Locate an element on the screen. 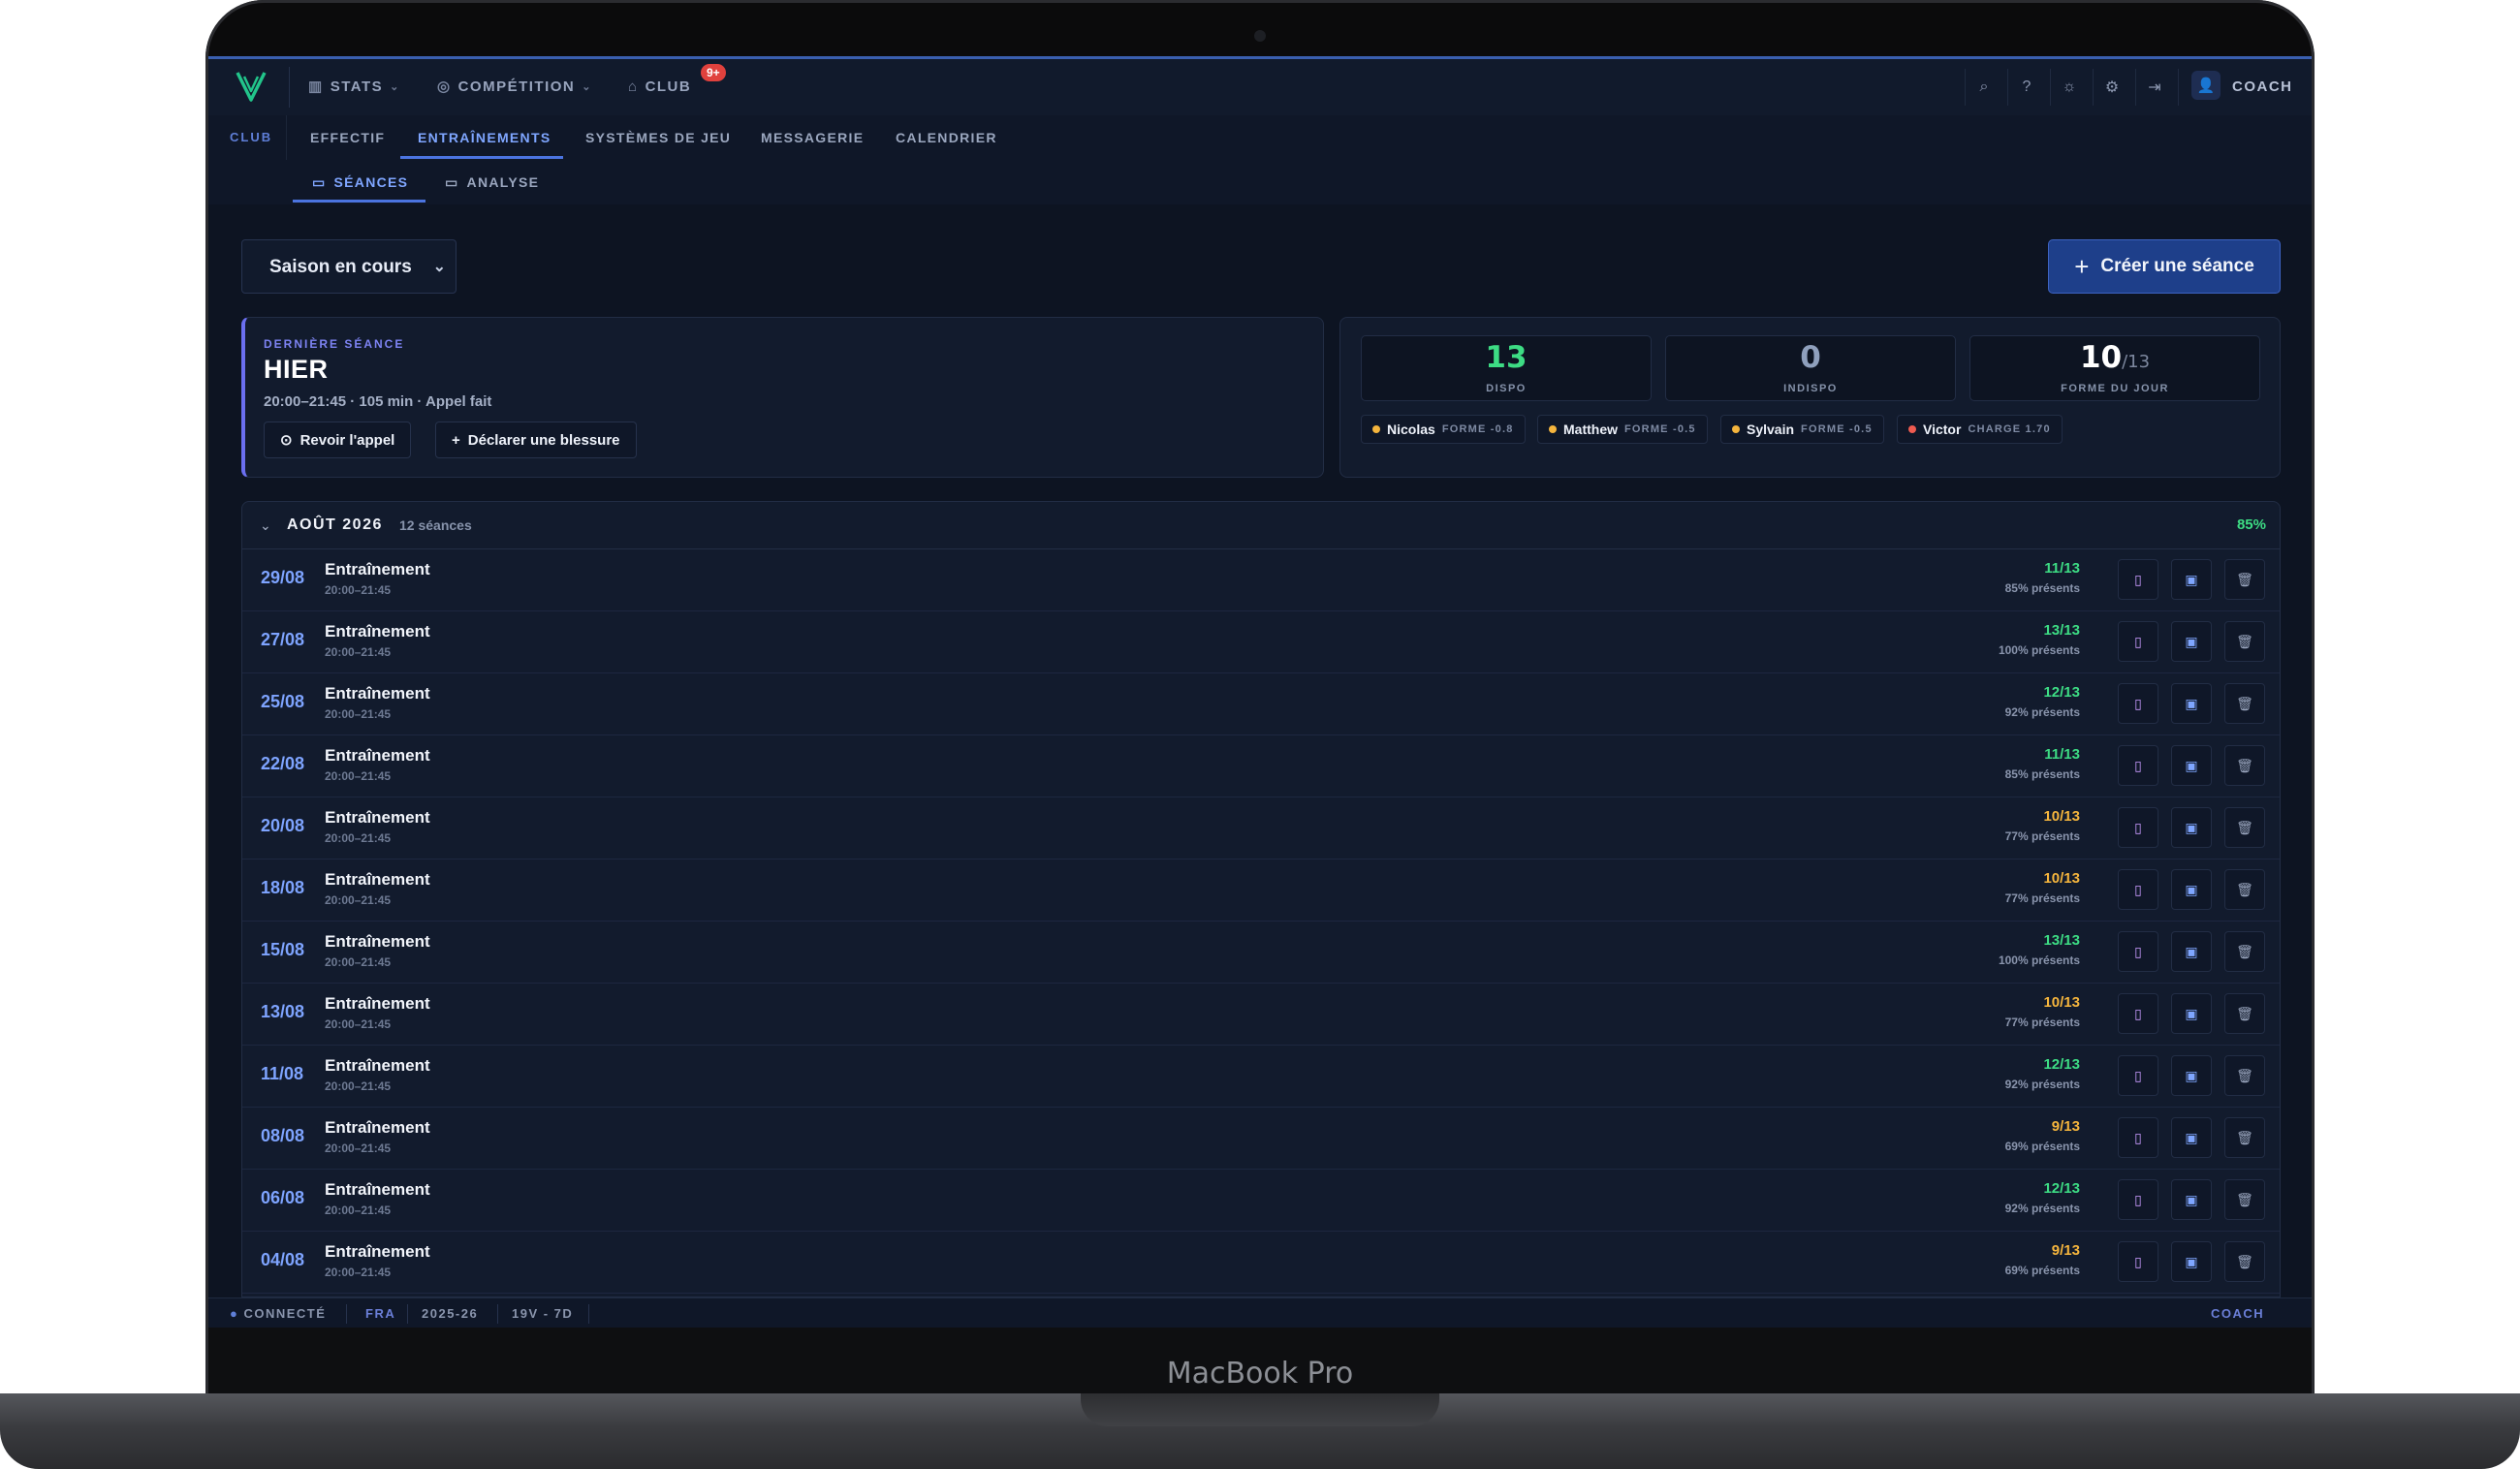 The height and width of the screenshot is (1469, 2520). session-date: 04/08 is located at coordinates (282, 1260).